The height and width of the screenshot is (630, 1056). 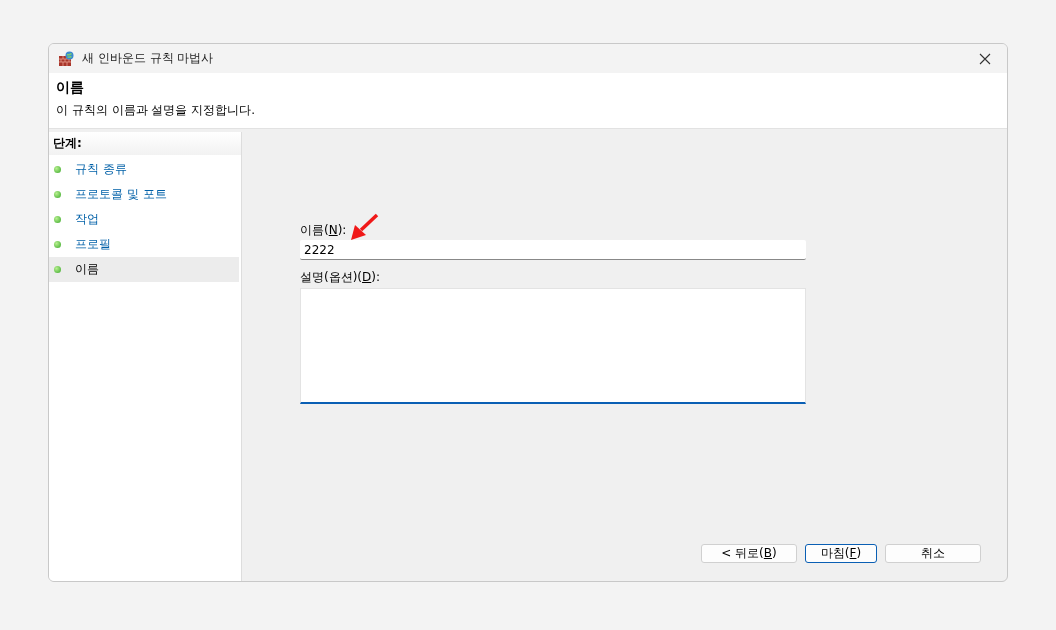 I want to click on step-item: 이름, so click(x=144, y=269).